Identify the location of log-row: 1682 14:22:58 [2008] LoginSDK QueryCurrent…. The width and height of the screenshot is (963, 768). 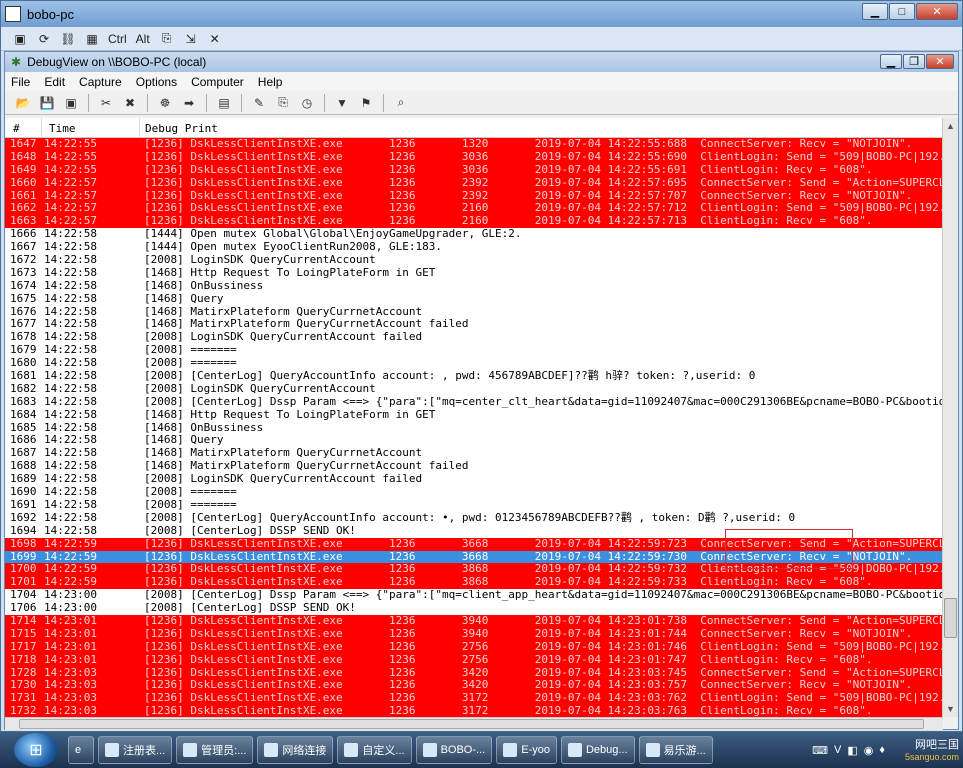
(474, 388).